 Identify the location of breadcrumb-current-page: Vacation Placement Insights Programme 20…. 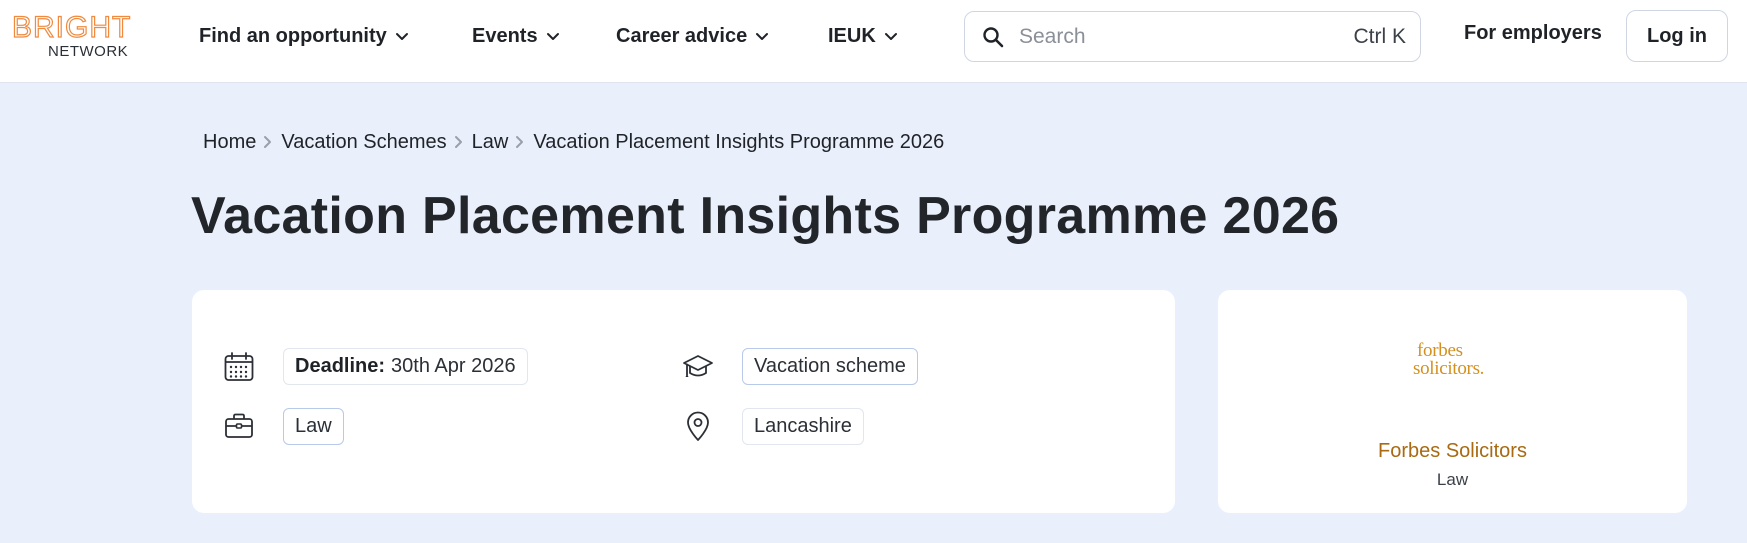
(739, 141).